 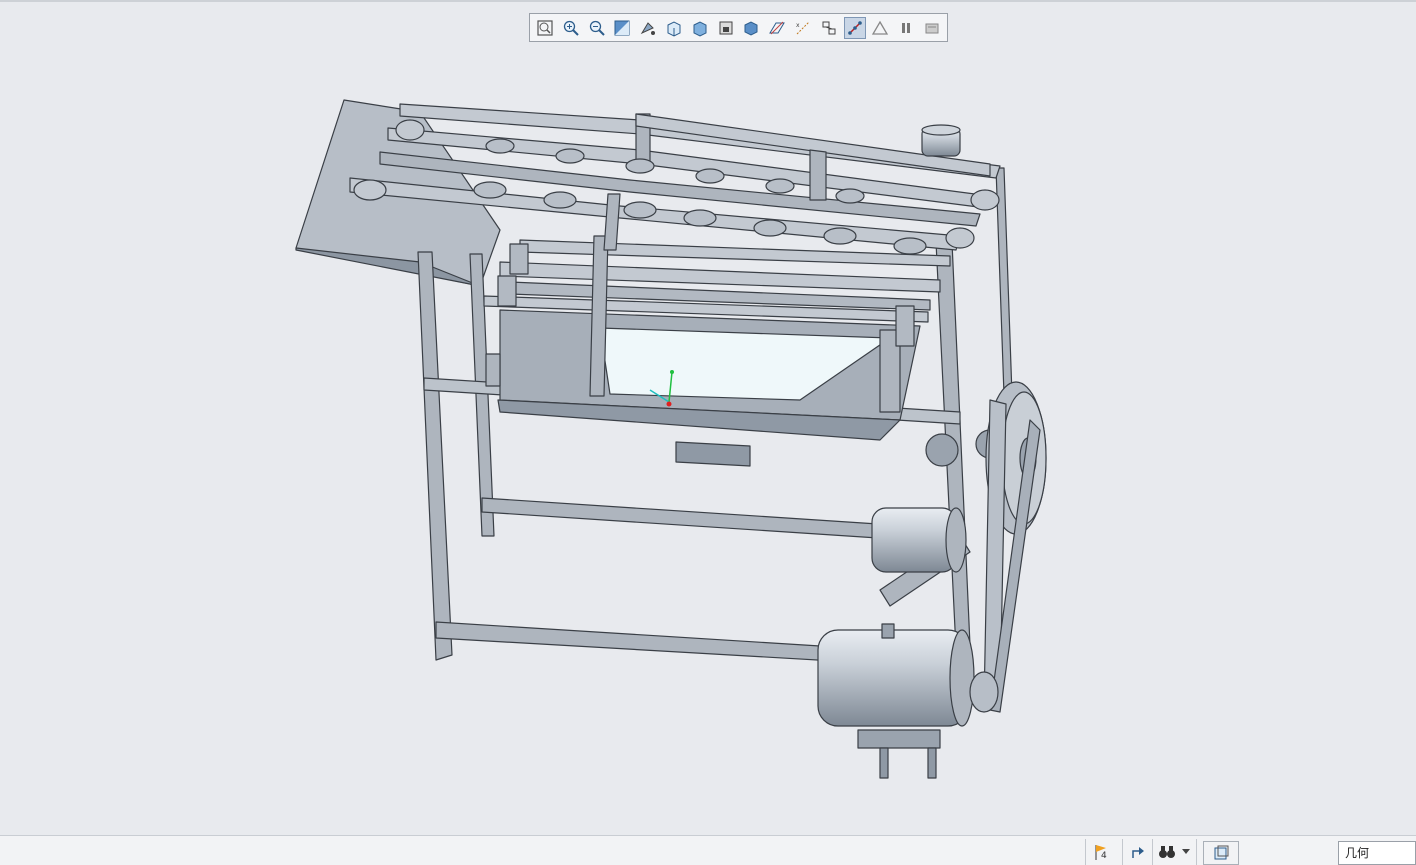 I want to click on repaint-icon, so click(x=622, y=28).